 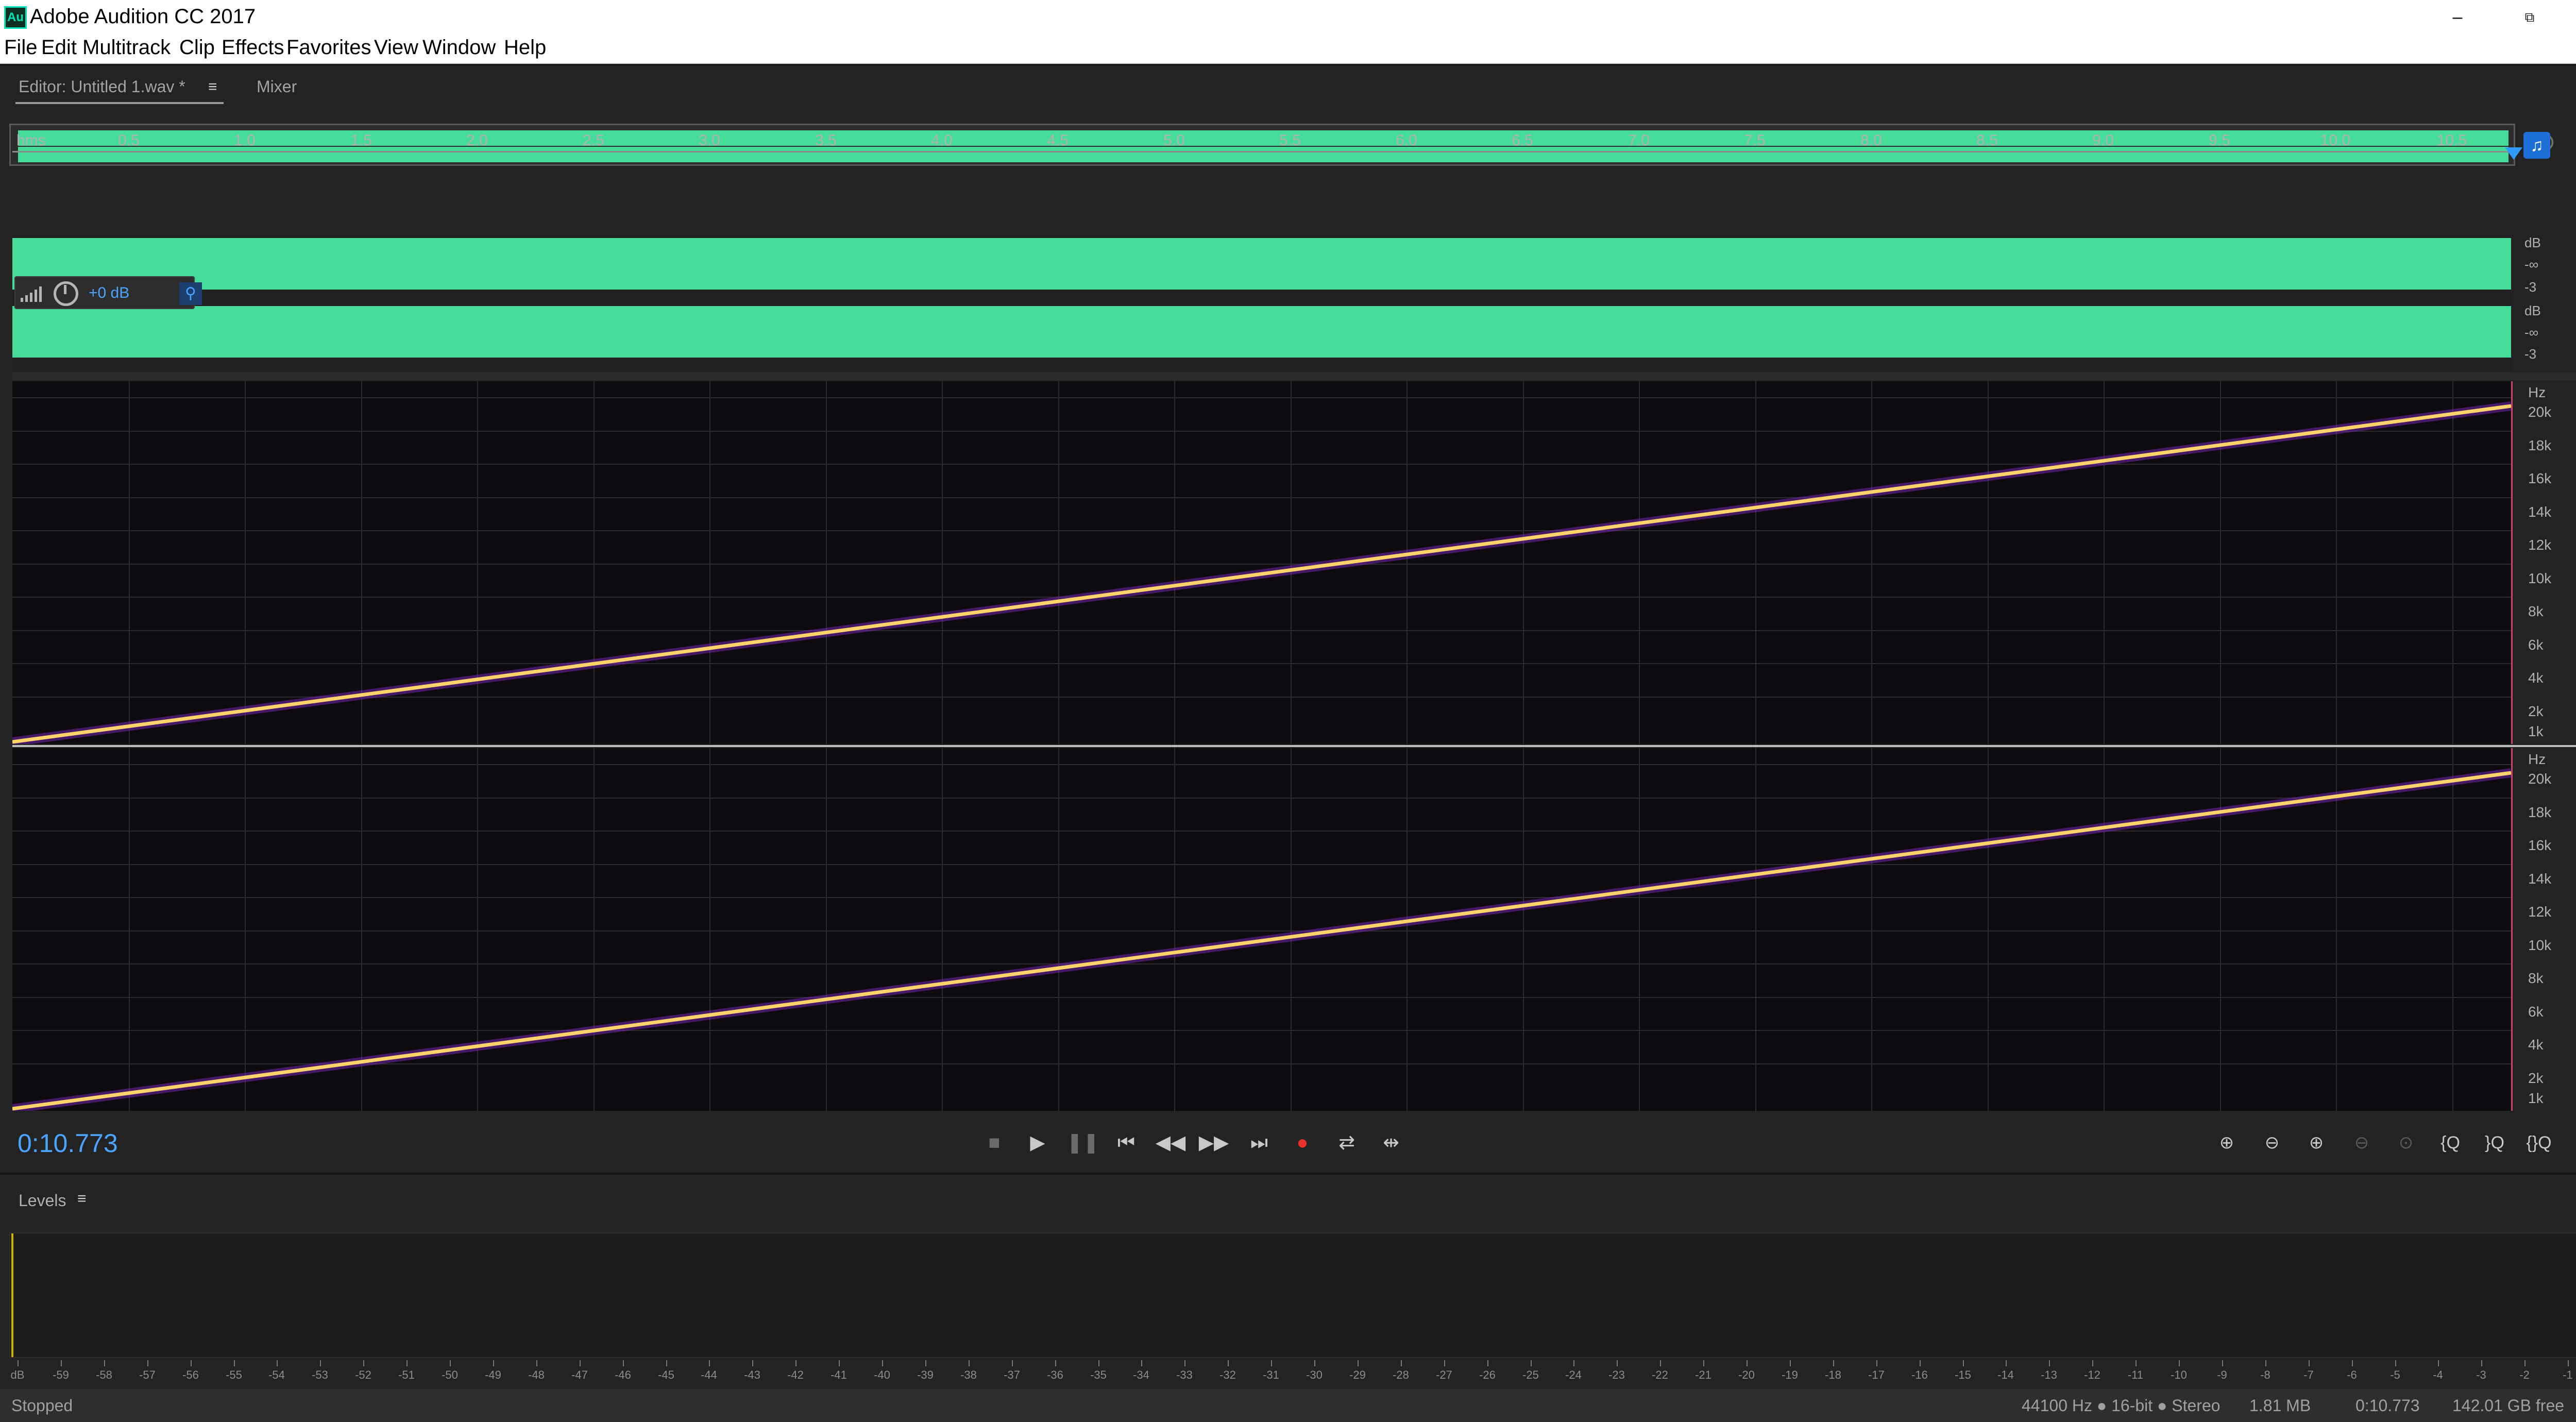 I want to click on fast-forward-button: ▶▶, so click(x=1214, y=1143).